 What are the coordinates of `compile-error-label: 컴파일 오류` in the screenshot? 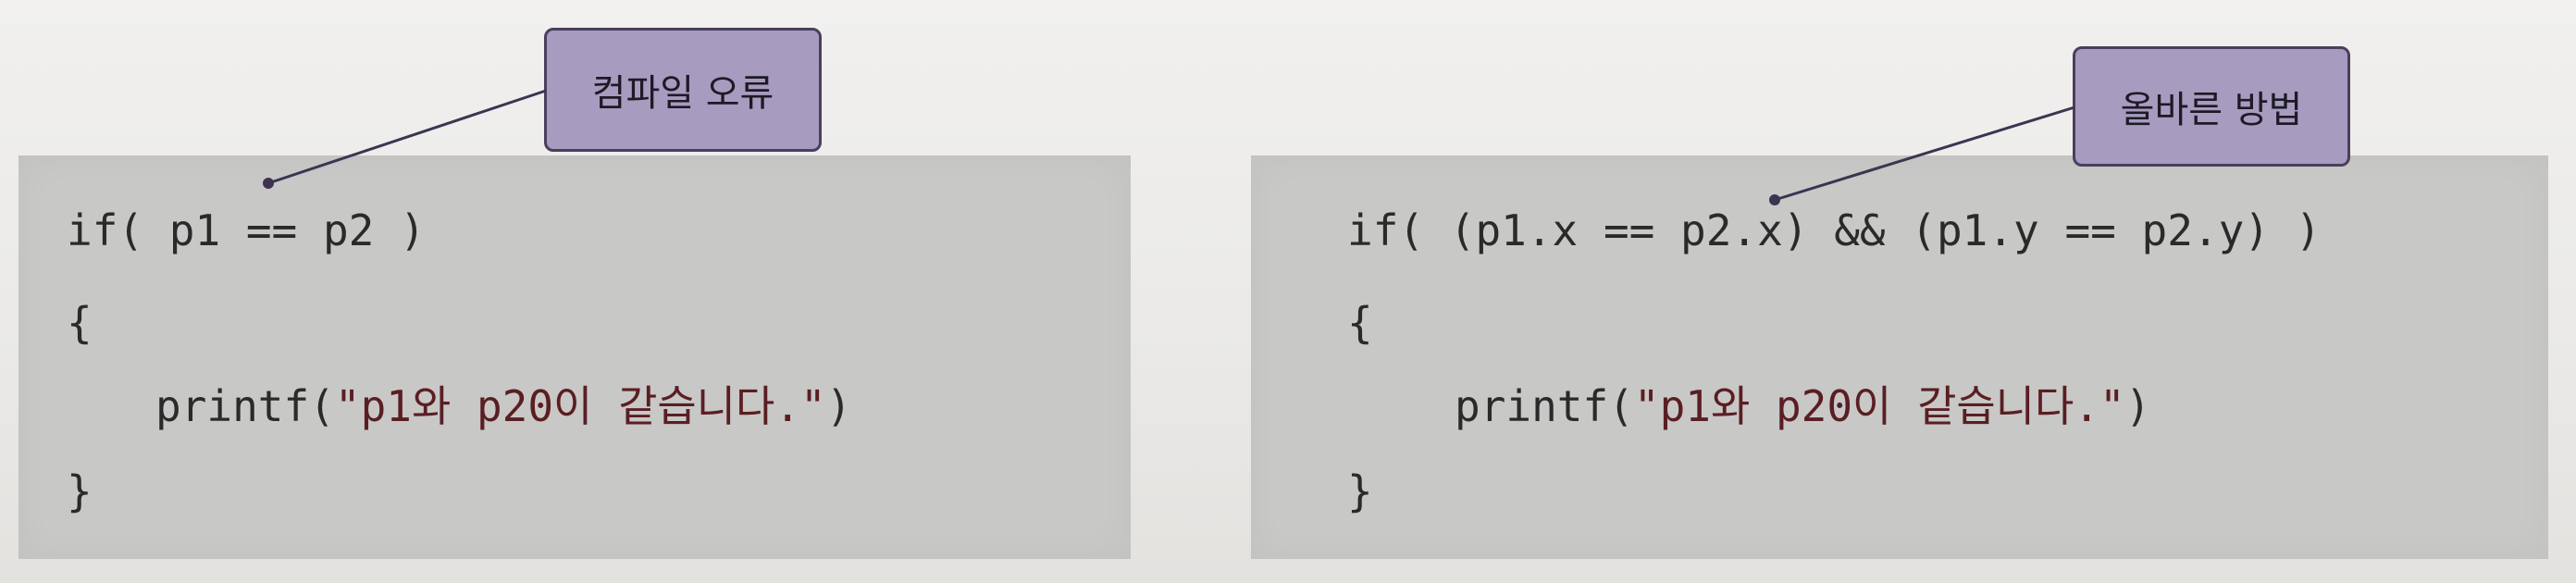 It's located at (683, 90).